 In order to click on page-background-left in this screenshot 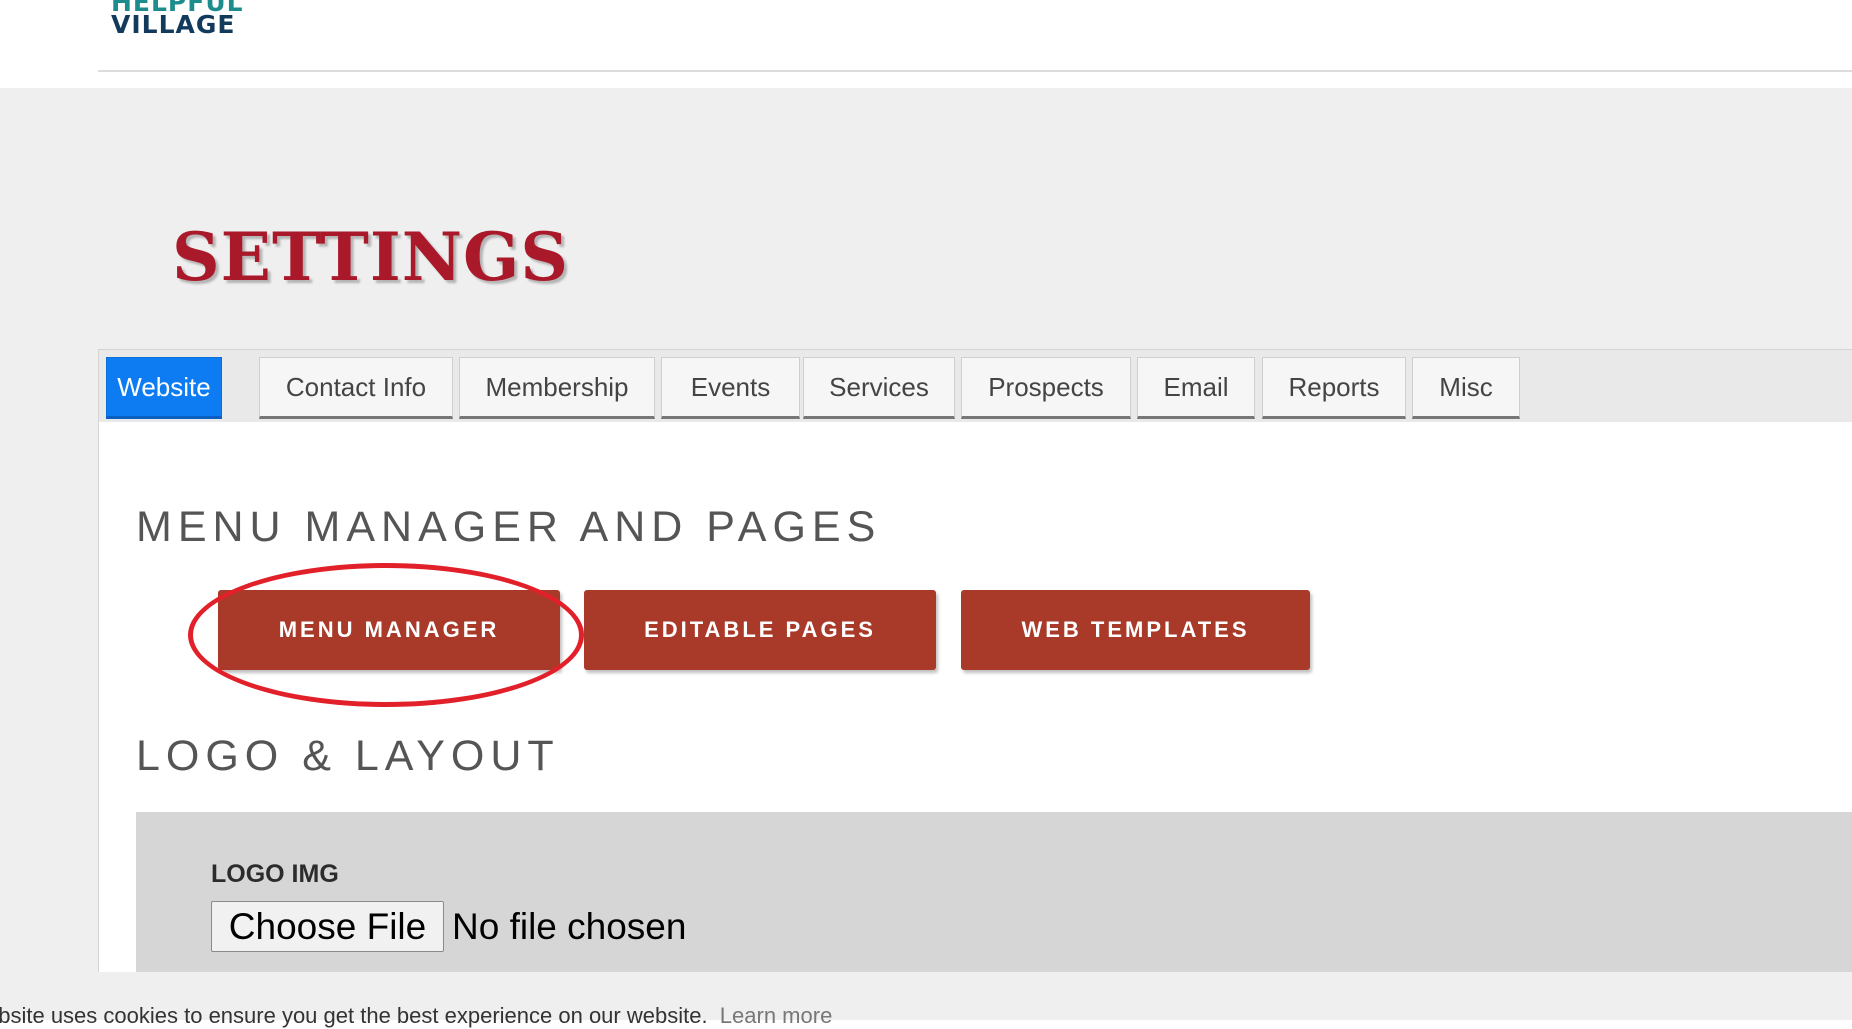, I will do `click(49, 554)`.